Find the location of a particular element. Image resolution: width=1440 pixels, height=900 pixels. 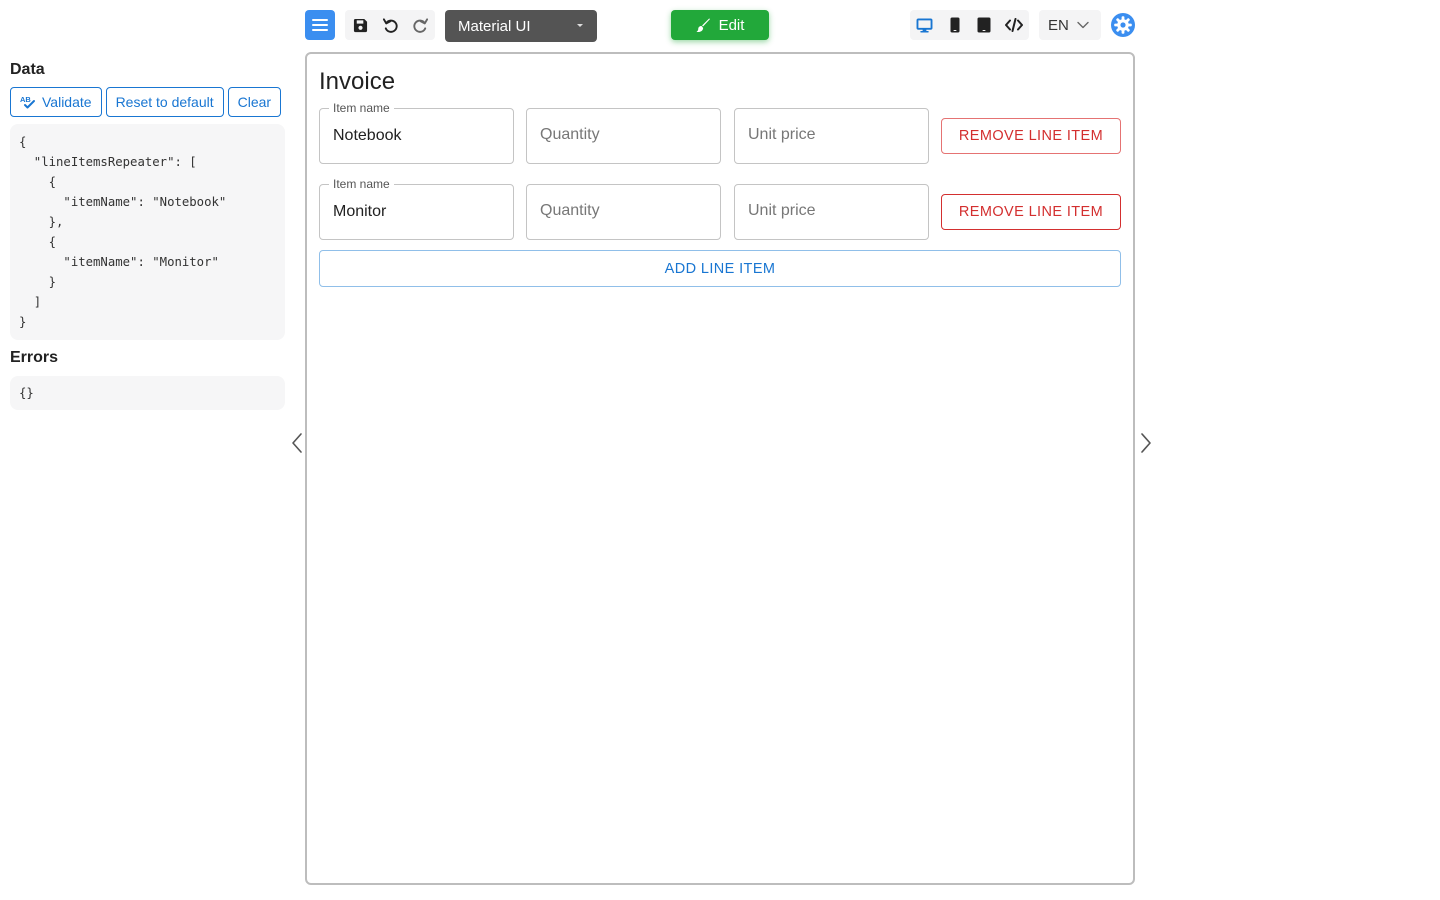

chevron-right-icon is located at coordinates (1146, 443).